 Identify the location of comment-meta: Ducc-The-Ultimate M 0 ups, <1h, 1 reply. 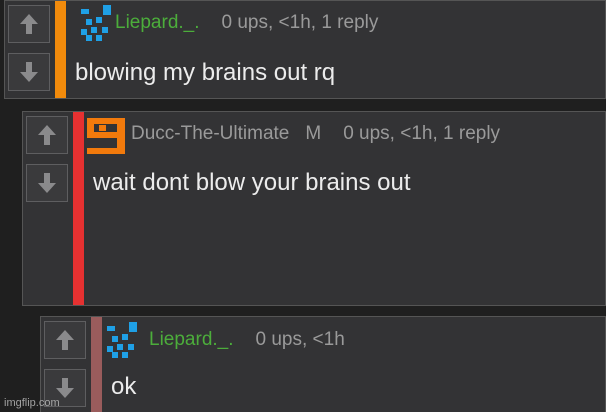
(315, 134).